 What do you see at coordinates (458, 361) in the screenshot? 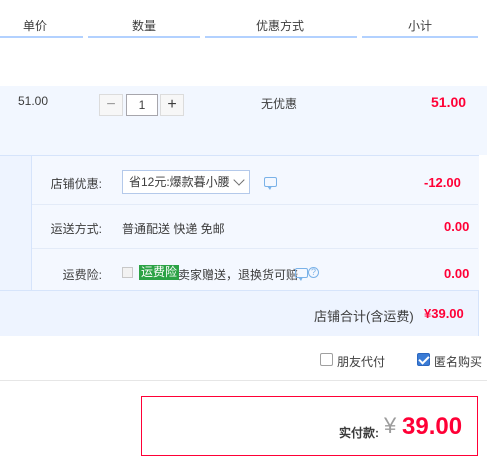
I see `anonymous-label: 匿名购买` at bounding box center [458, 361].